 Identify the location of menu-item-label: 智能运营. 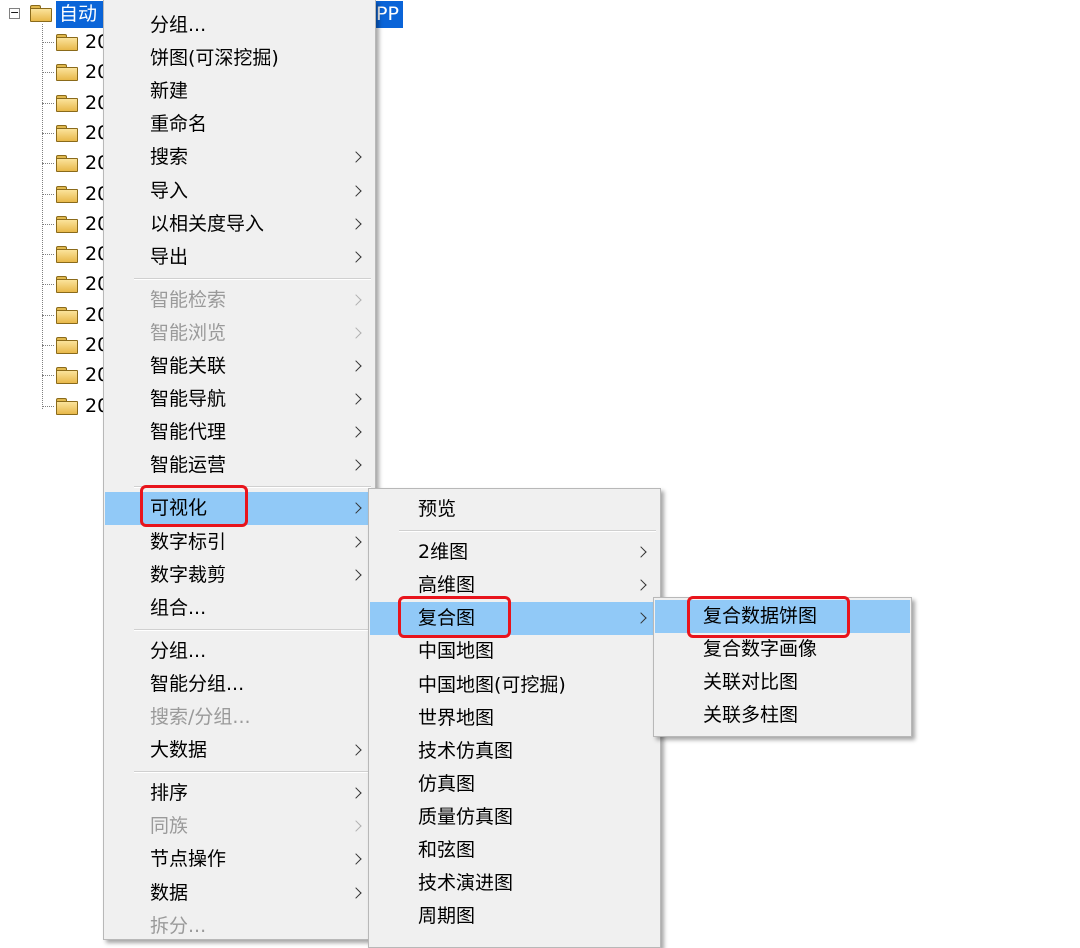
(188, 465).